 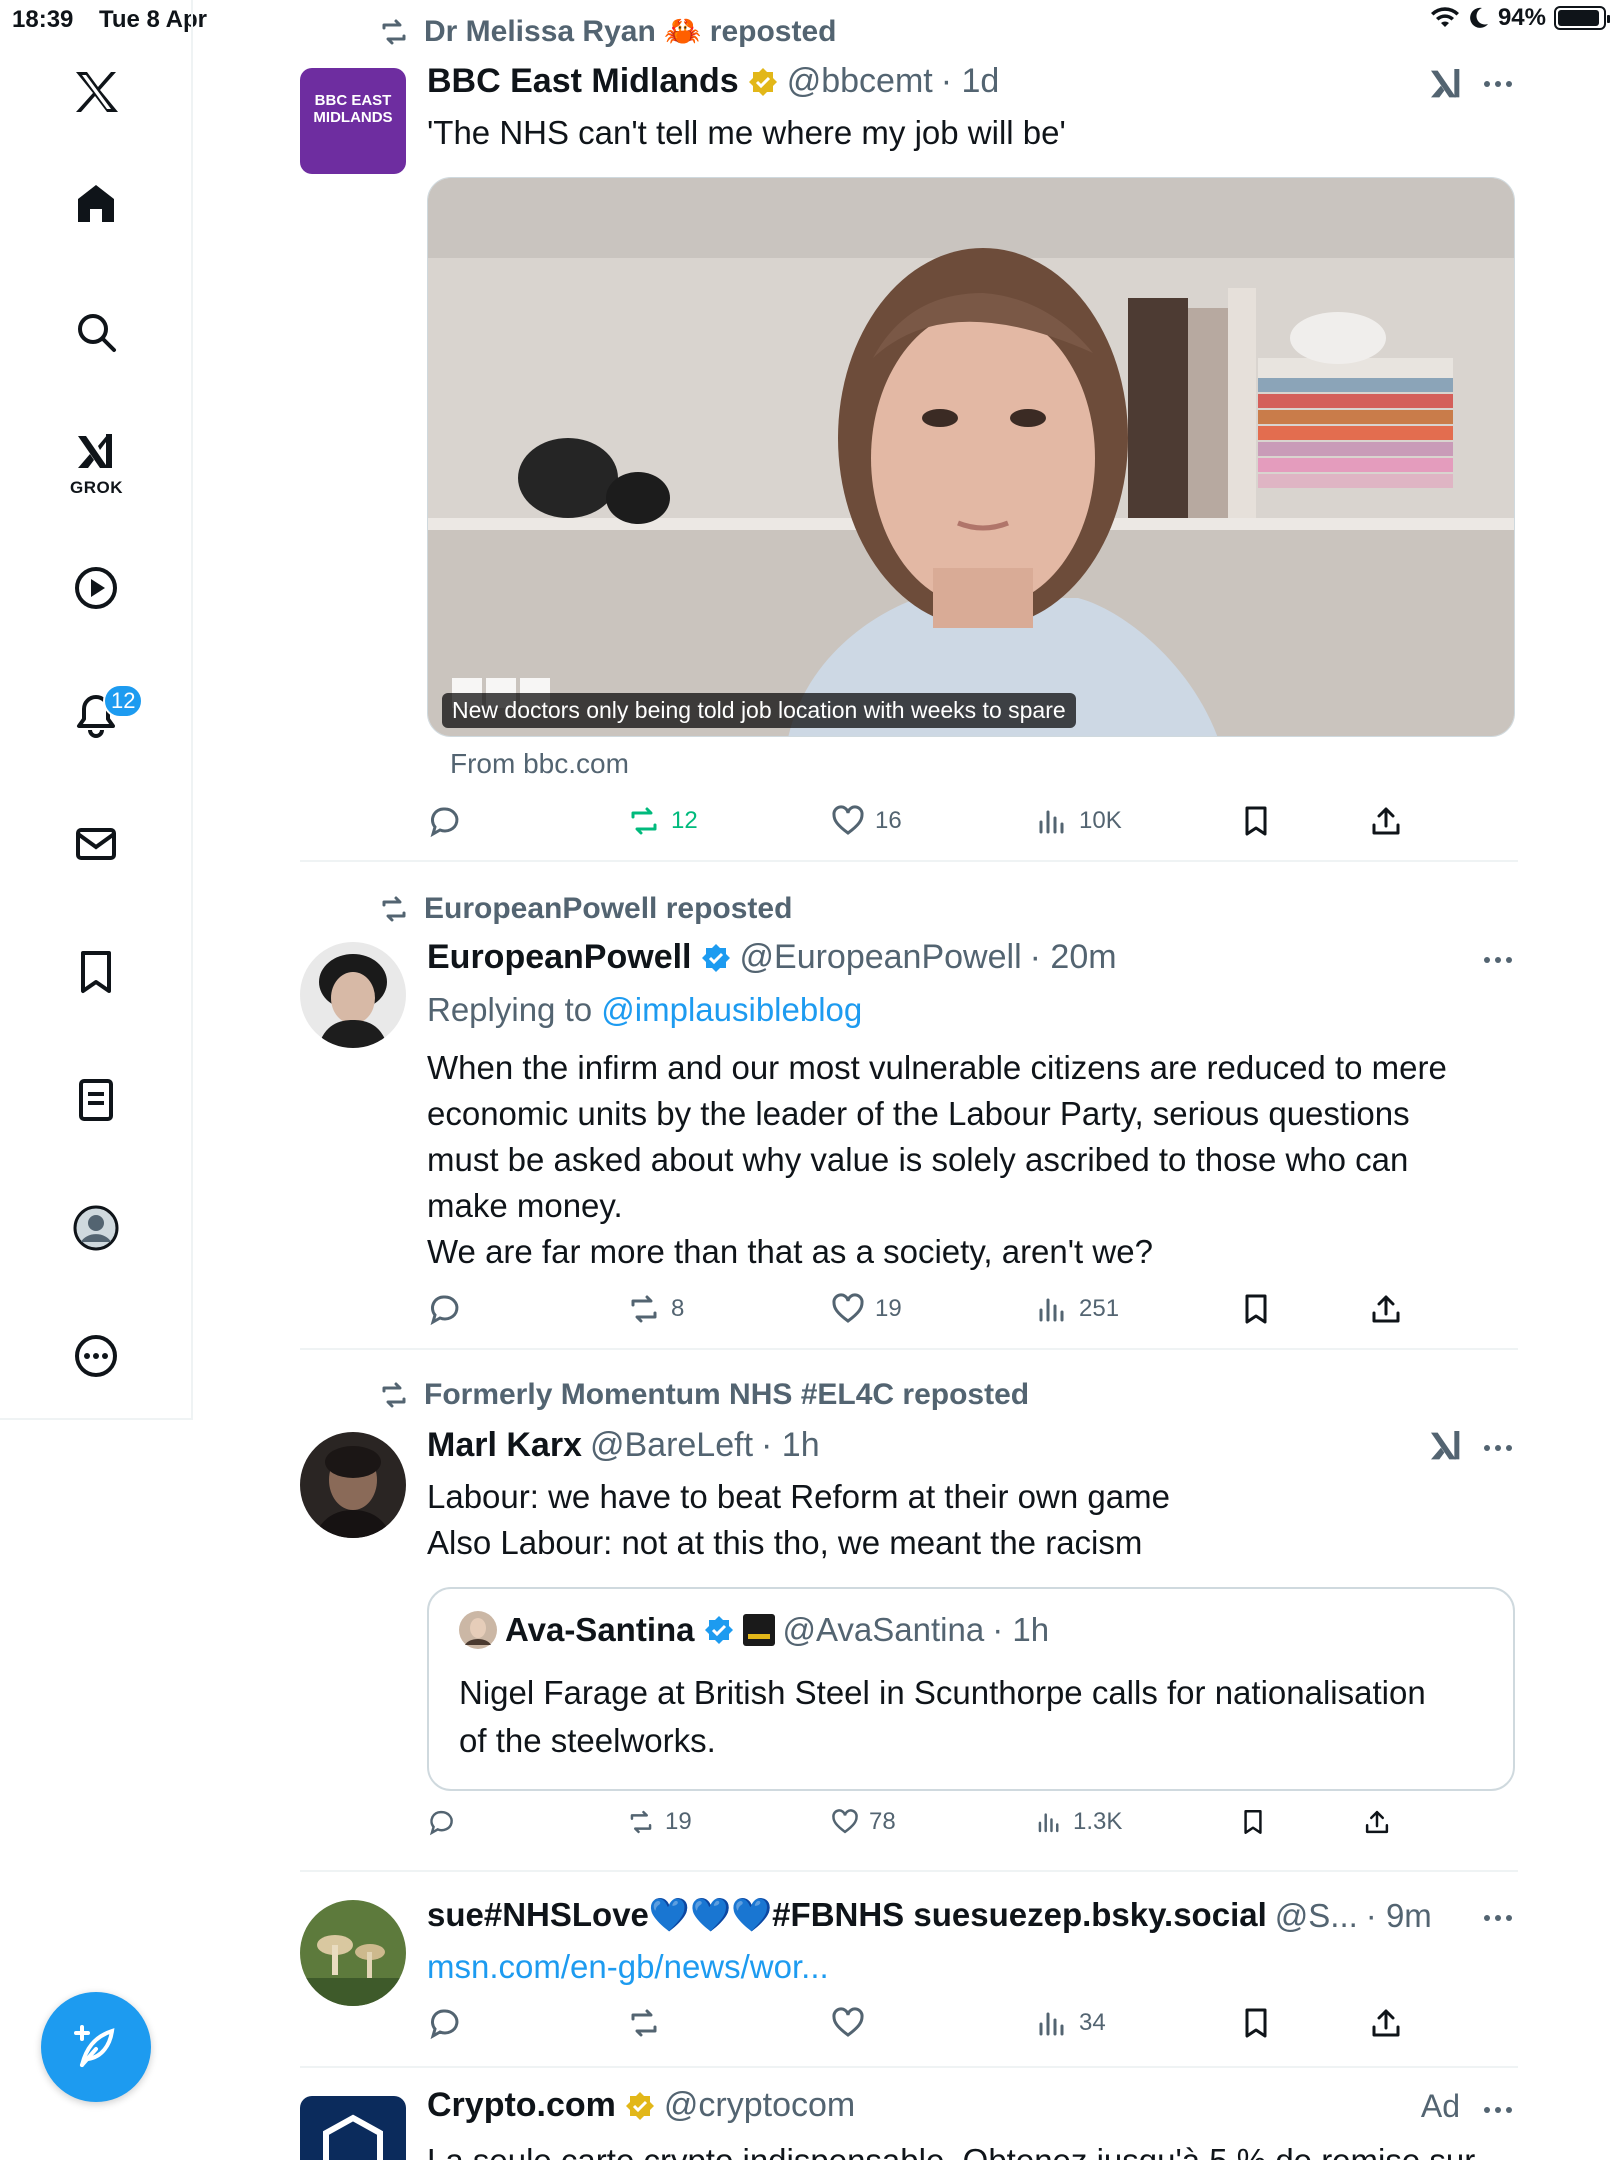 I want to click on replying-to-handle: @implausibleblog, so click(x=731, y=1009).